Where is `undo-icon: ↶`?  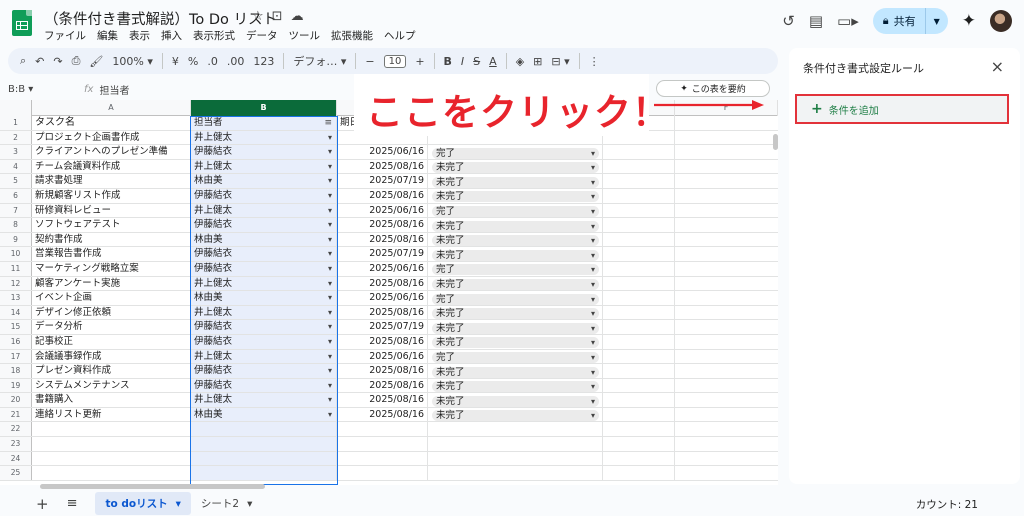 undo-icon: ↶ is located at coordinates (39, 61).